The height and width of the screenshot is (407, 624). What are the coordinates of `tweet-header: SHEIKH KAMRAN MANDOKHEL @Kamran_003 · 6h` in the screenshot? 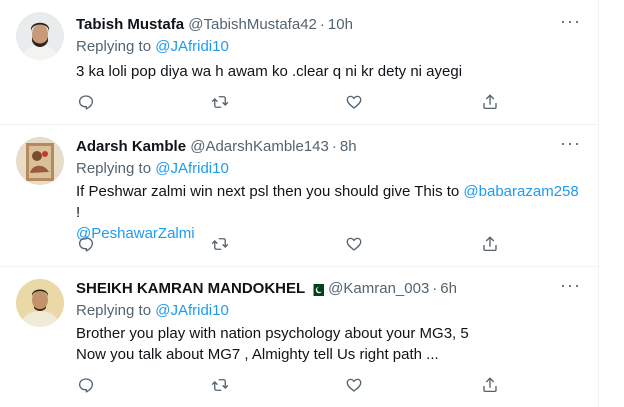 It's located at (266, 289).